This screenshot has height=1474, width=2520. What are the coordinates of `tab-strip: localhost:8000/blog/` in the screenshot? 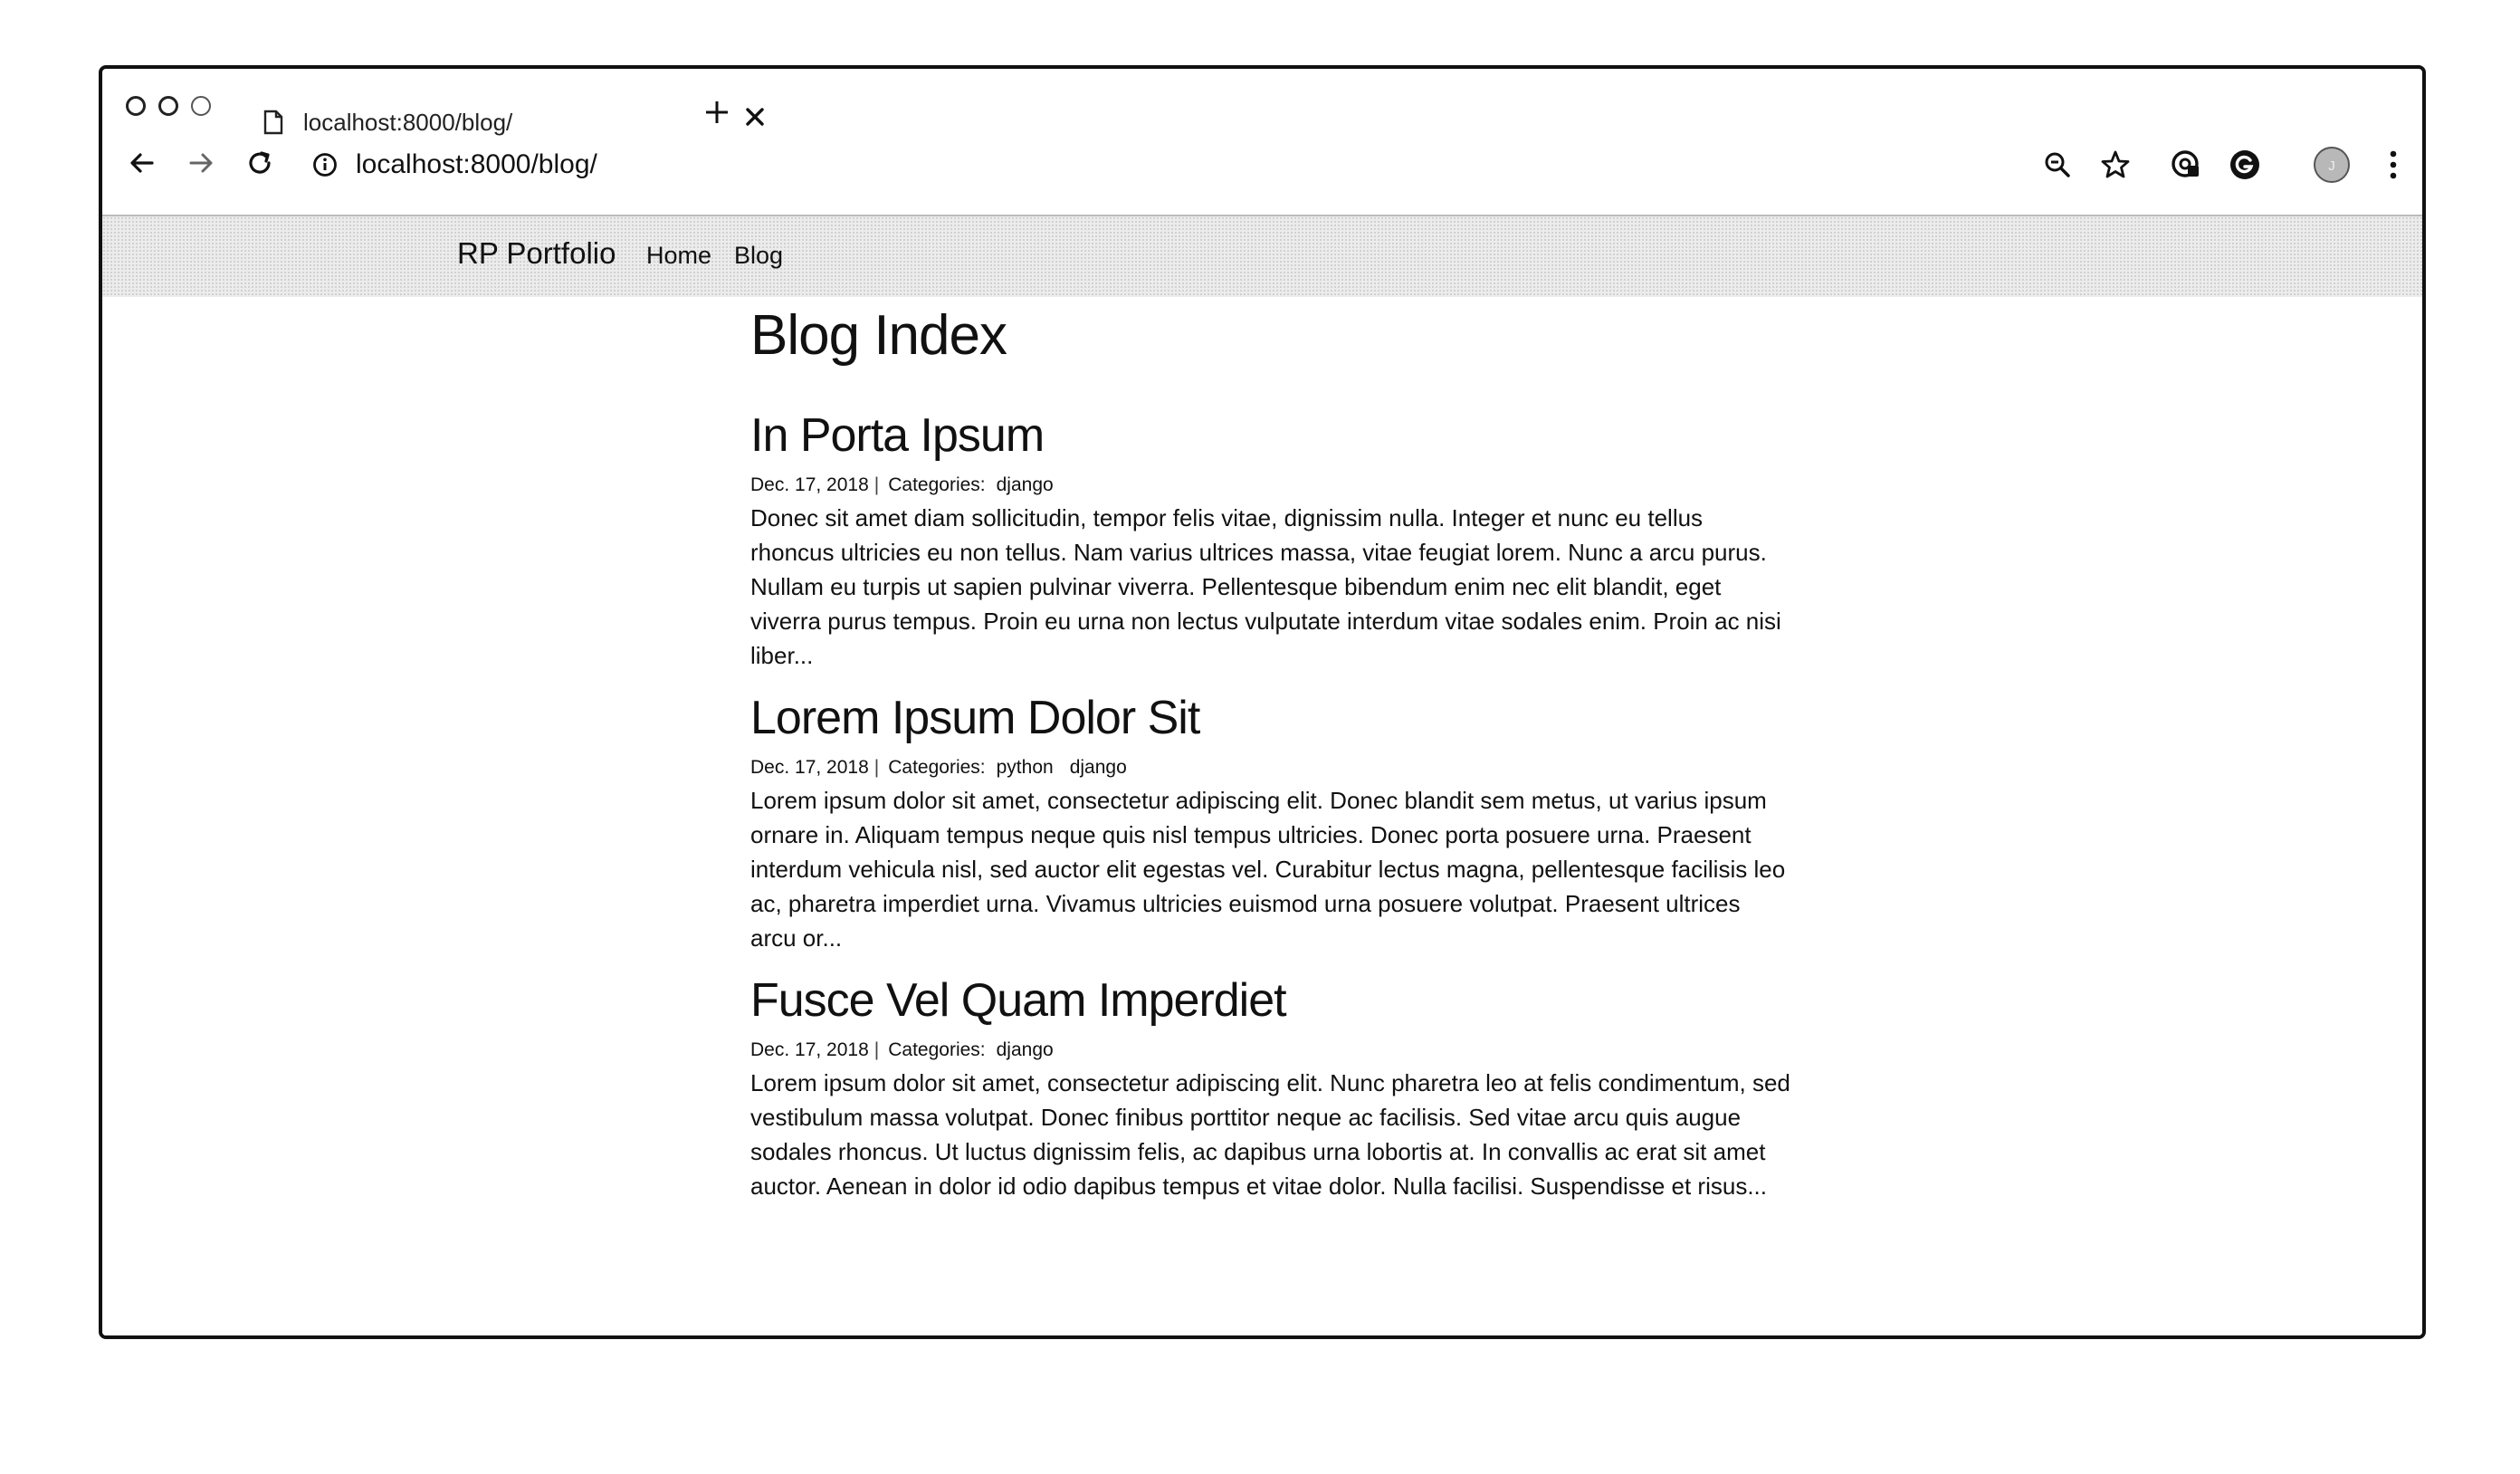 It's located at (1262, 110).